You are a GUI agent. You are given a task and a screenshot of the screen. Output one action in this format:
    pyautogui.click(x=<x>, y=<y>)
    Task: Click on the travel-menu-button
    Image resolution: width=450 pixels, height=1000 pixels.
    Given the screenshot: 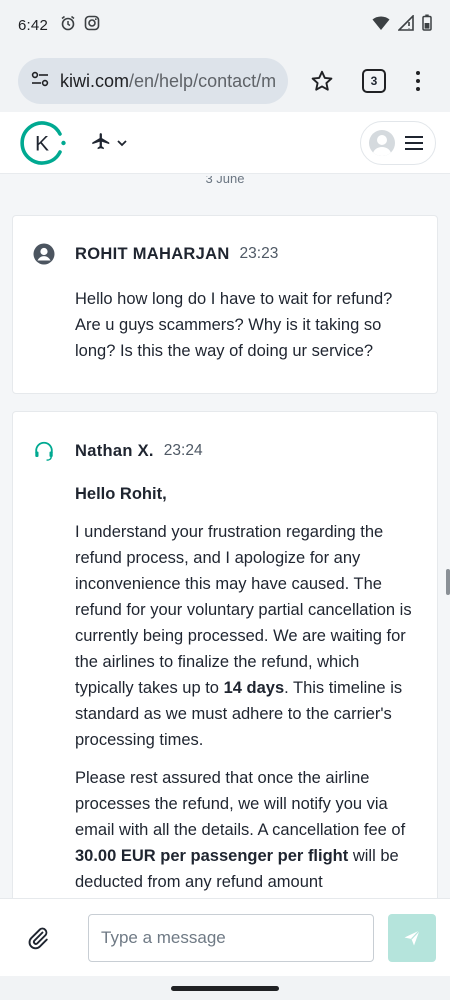 What is the action you would take?
    pyautogui.click(x=109, y=143)
    